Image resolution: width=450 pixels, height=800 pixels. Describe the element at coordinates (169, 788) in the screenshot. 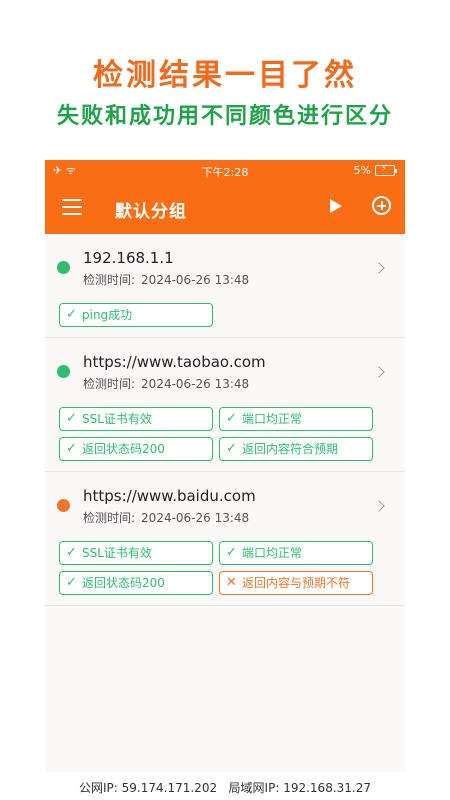

I see `public-ip-value: 59.174.171.202` at that location.